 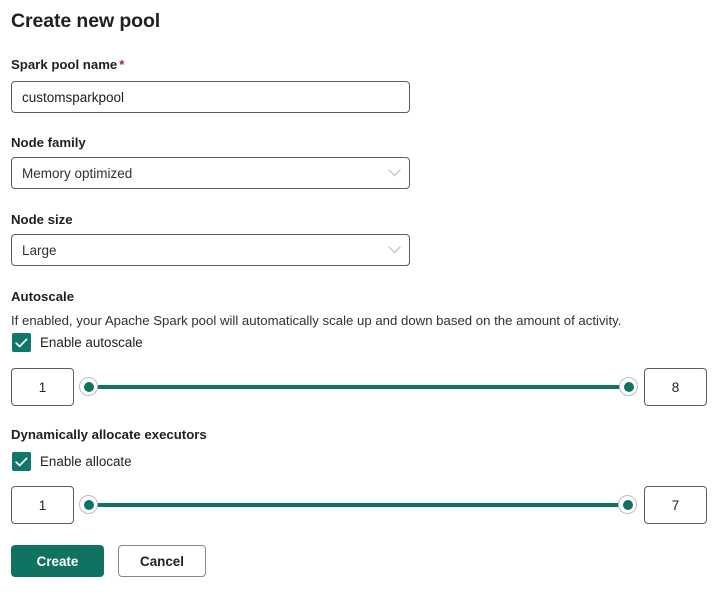 I want to click on allocate-min-input, so click(x=42, y=505).